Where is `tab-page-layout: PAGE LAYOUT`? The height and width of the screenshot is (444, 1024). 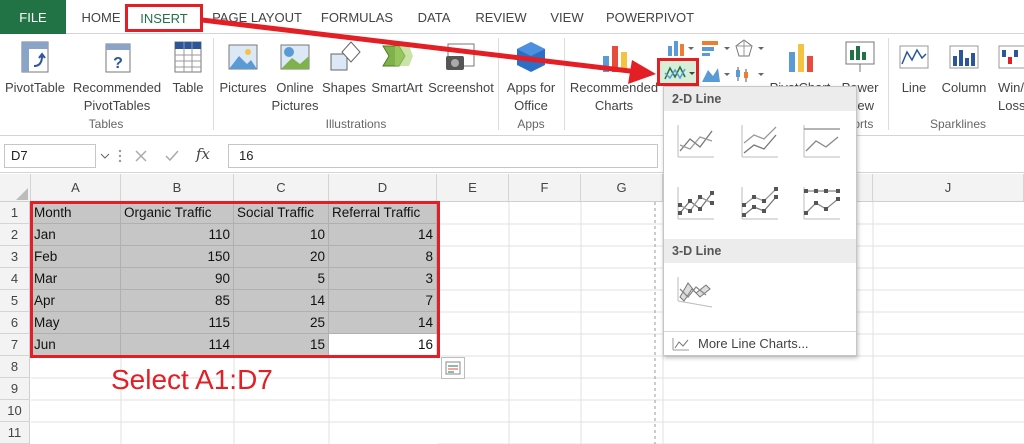
tab-page-layout: PAGE LAYOUT is located at coordinates (257, 17).